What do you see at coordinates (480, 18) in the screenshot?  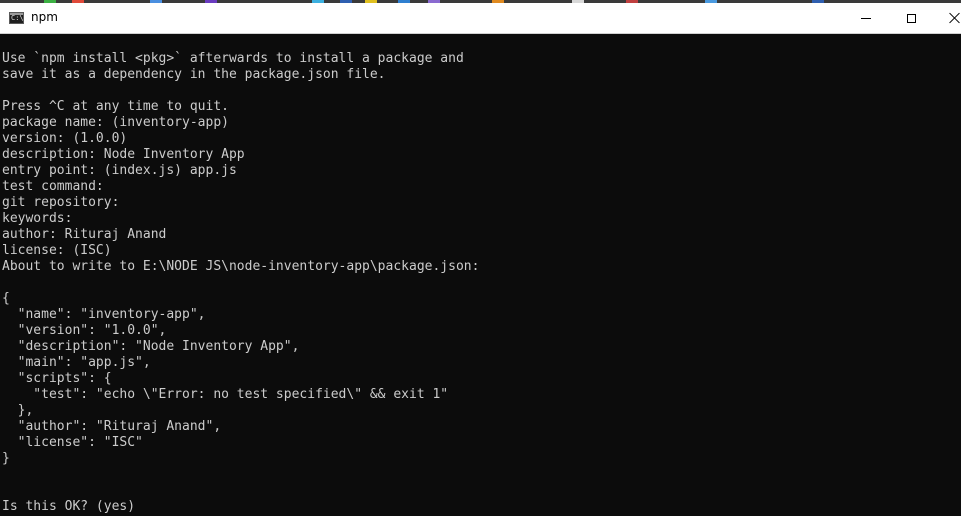 I see `title-bar: C:\_ npm` at bounding box center [480, 18].